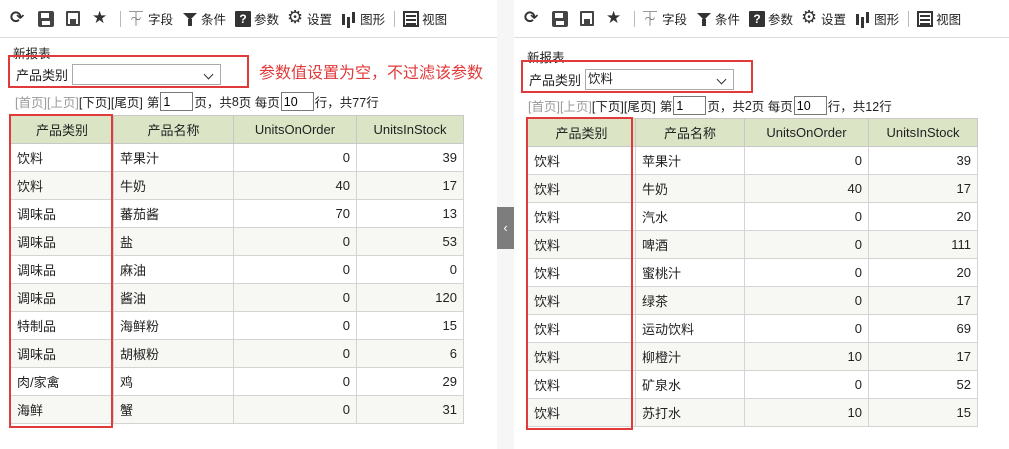 This screenshot has height=449, width=1009. I want to click on cell-product: 汽水, so click(690, 216).